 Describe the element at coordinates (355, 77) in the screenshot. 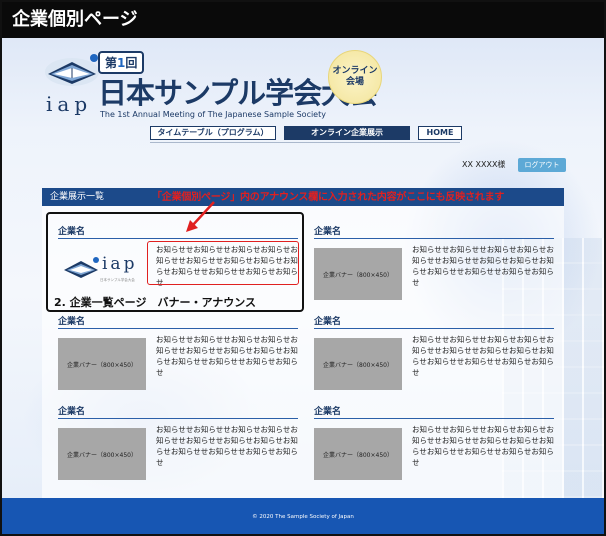

I see `online-venue-badge: オンライン 会場` at that location.